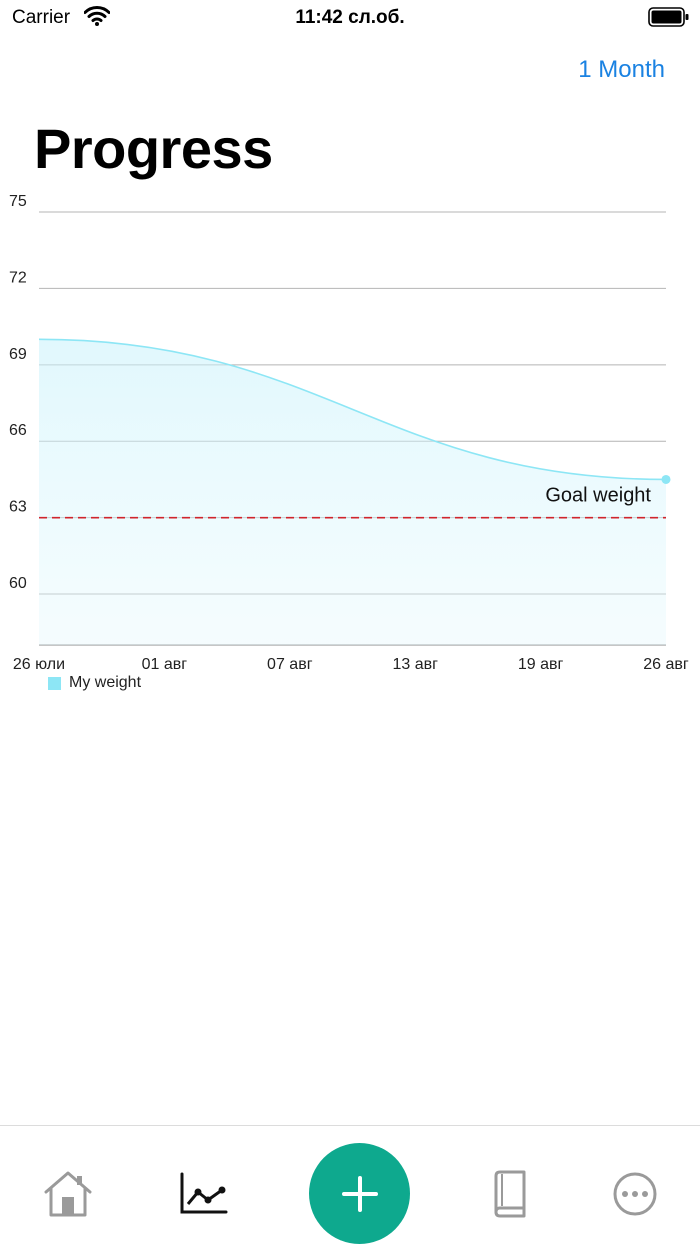 Image resolution: width=700 pixels, height=1245 pixels. Describe the element at coordinates (165, 664) in the screenshot. I see `x-tick-label: 01 авг` at that location.